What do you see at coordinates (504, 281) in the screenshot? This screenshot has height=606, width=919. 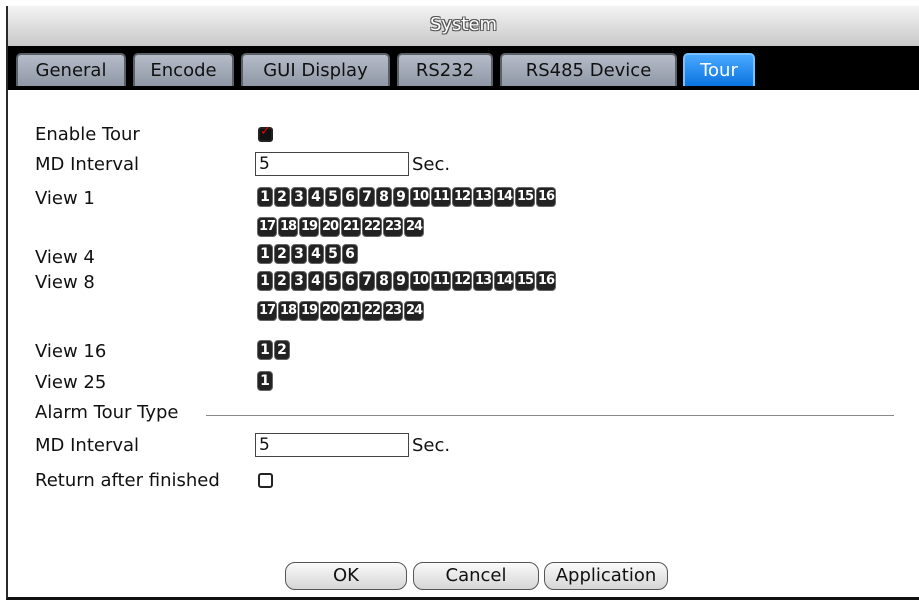 I see `view8-channel-14-button: 14` at bounding box center [504, 281].